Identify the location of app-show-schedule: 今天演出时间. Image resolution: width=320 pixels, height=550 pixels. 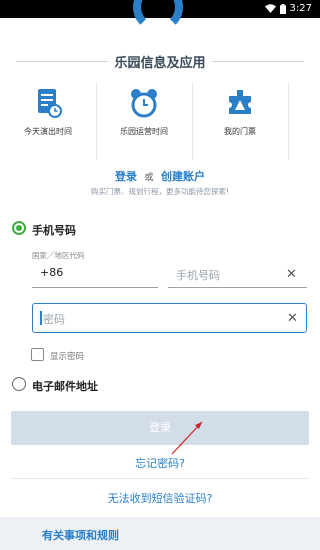
(48, 122).